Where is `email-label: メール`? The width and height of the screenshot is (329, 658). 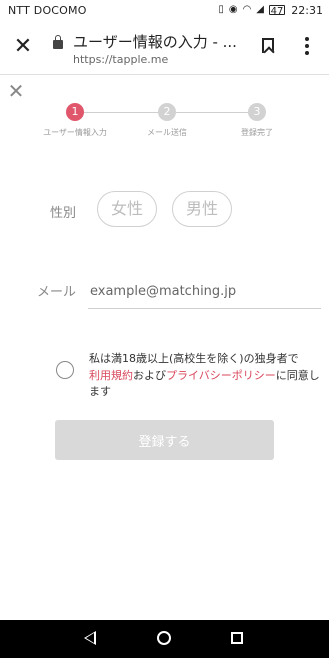
email-label: メール is located at coordinates (57, 292).